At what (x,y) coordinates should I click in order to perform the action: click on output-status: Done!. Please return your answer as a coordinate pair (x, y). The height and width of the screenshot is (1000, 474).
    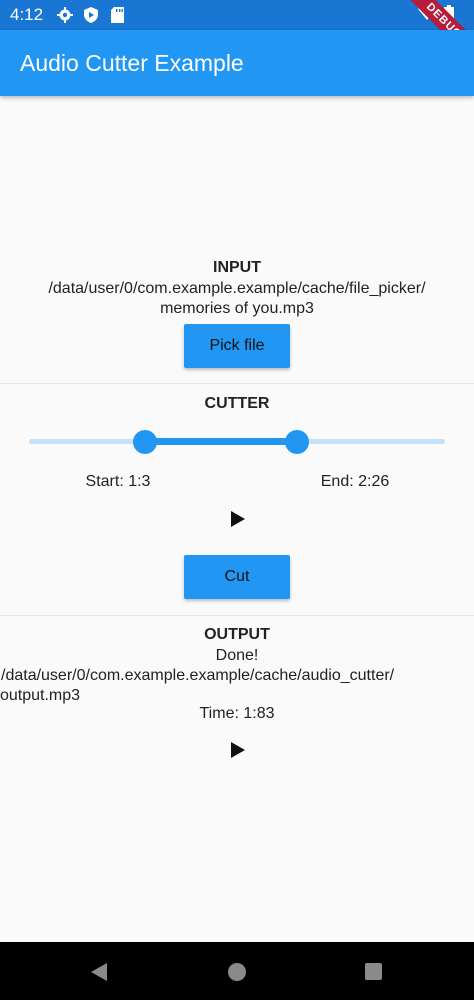
    Looking at the image, I should click on (237, 655).